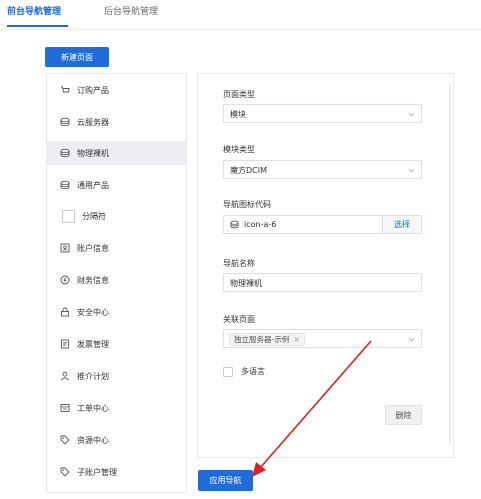  Describe the element at coordinates (93, 408) in the screenshot. I see `sidebar-item-label: 工单中心` at that location.